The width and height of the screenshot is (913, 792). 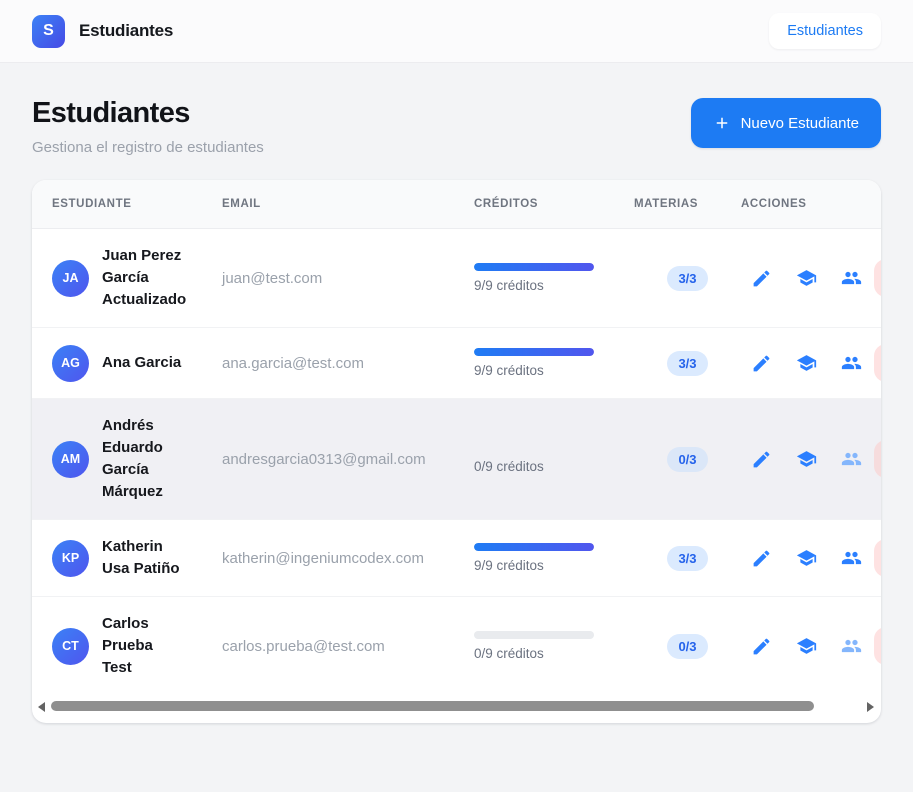 I want to click on new-student-button-label: Nuevo Estudiante, so click(x=799, y=123).